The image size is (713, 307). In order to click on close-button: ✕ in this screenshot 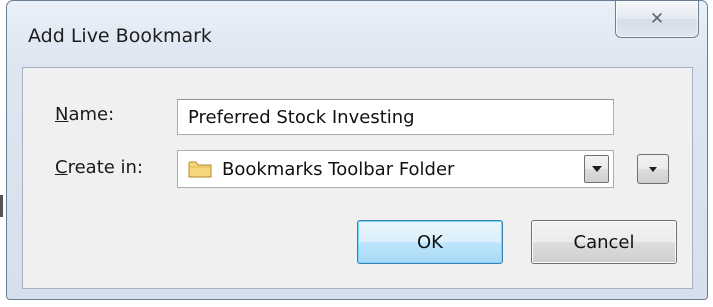, I will do `click(657, 19)`.